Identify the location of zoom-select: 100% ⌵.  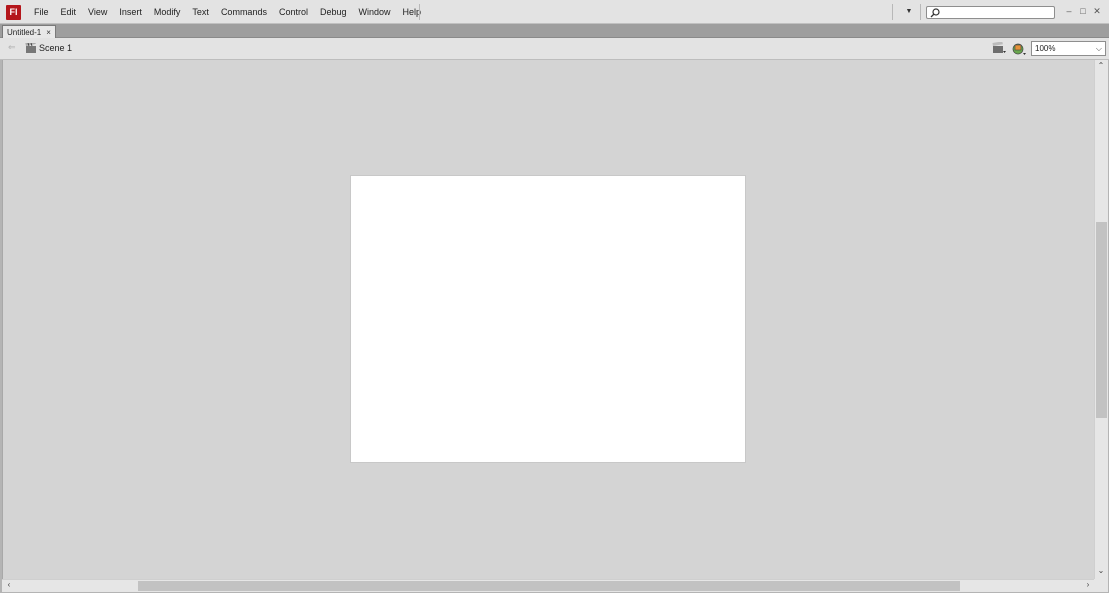
(1068, 48).